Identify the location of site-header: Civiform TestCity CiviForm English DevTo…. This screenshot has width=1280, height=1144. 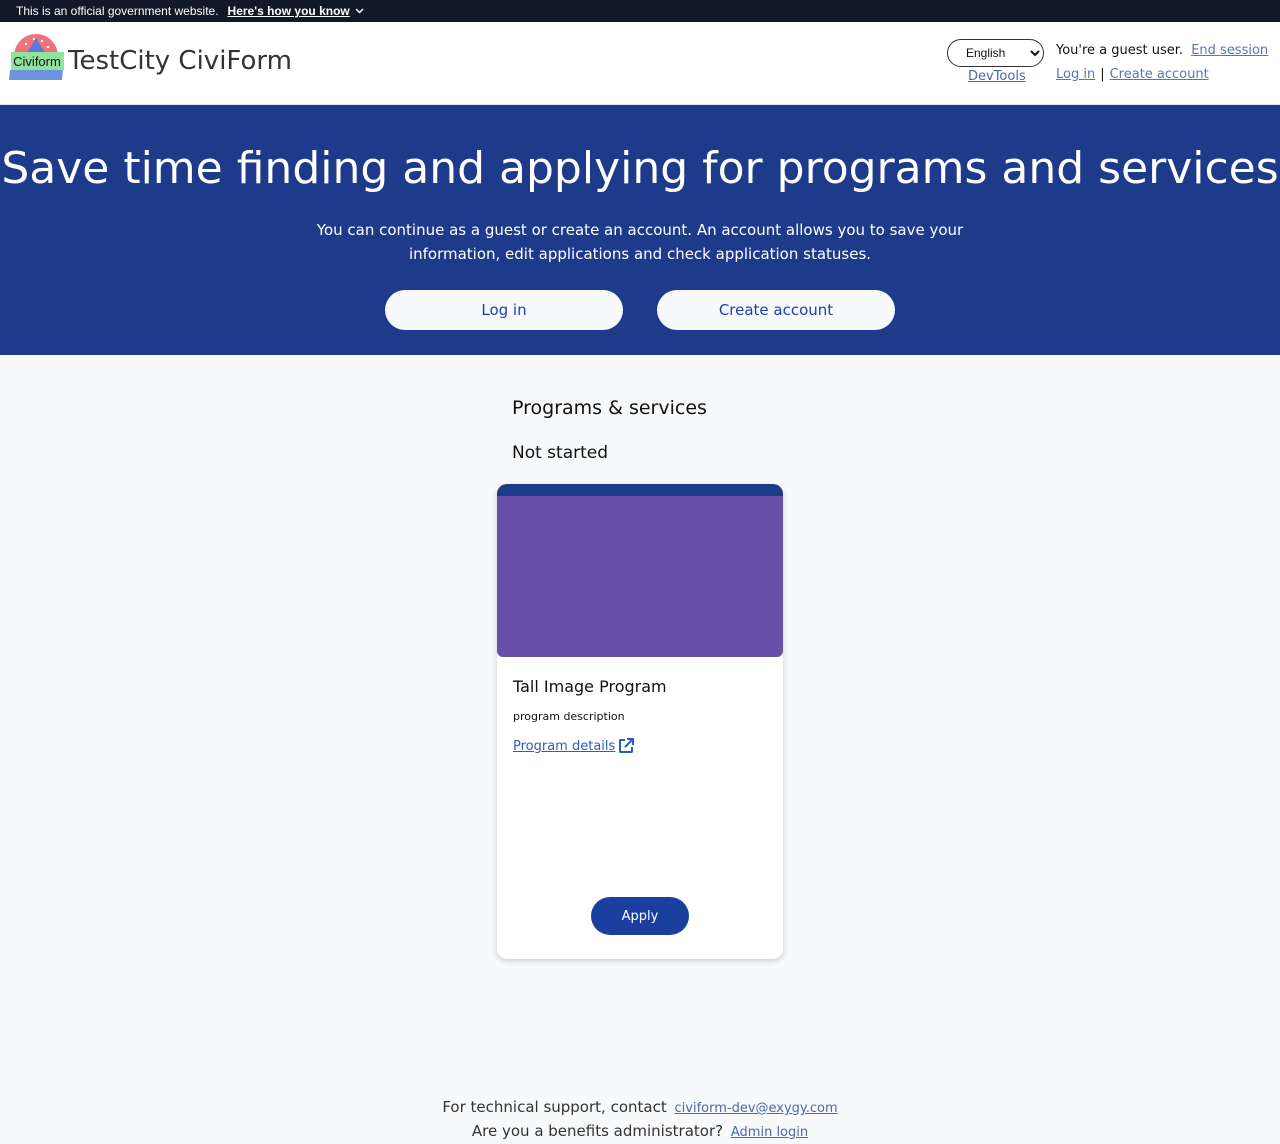
(640, 63).